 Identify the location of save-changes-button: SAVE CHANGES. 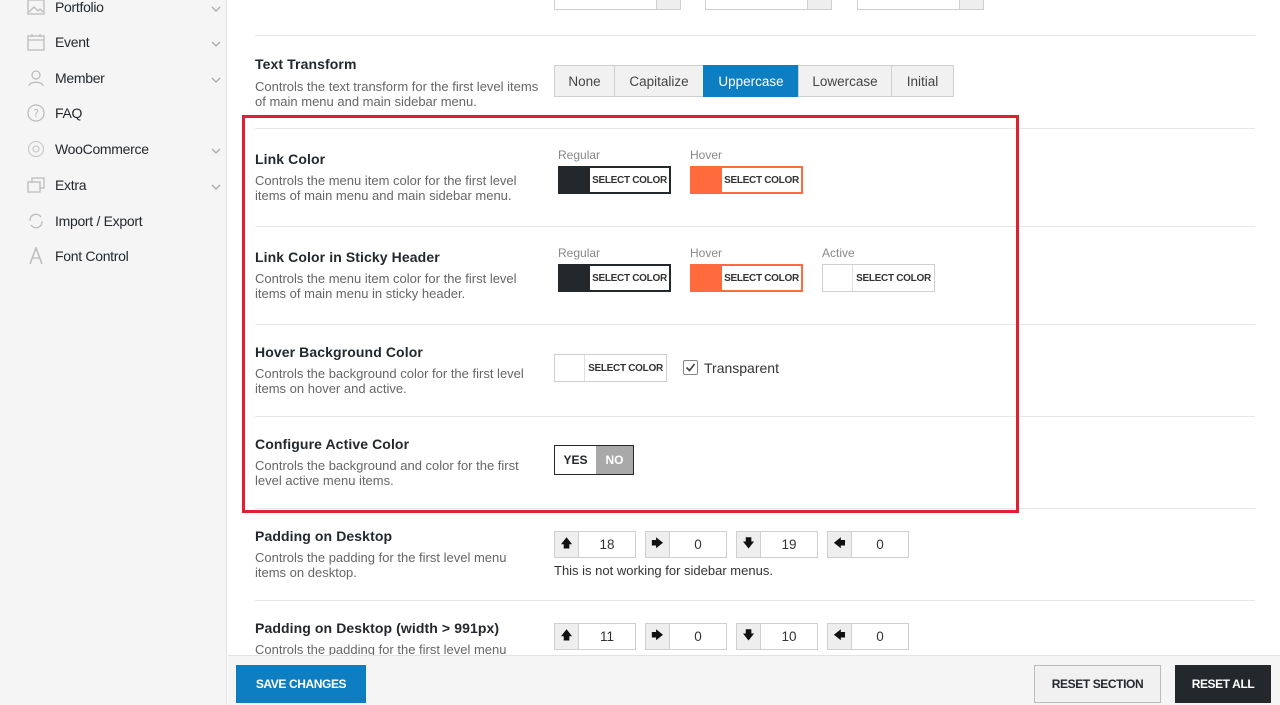
(301, 684).